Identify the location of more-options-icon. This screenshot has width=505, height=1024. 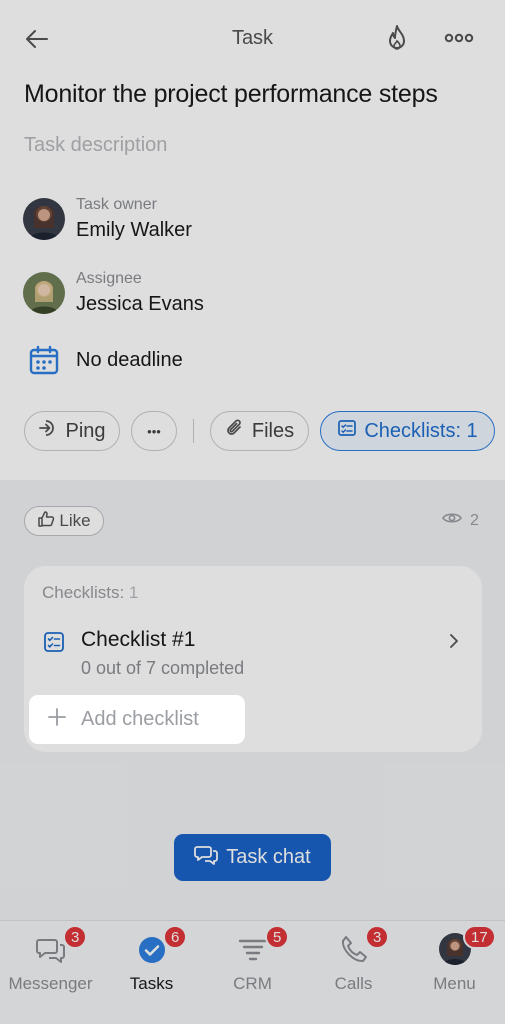
(459, 38).